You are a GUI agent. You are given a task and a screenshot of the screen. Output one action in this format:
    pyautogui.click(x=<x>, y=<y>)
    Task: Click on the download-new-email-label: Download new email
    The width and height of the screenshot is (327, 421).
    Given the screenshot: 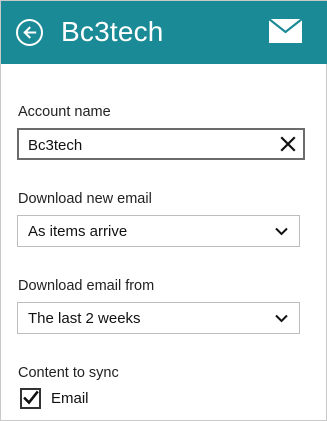 What is the action you would take?
    pyautogui.click(x=85, y=199)
    